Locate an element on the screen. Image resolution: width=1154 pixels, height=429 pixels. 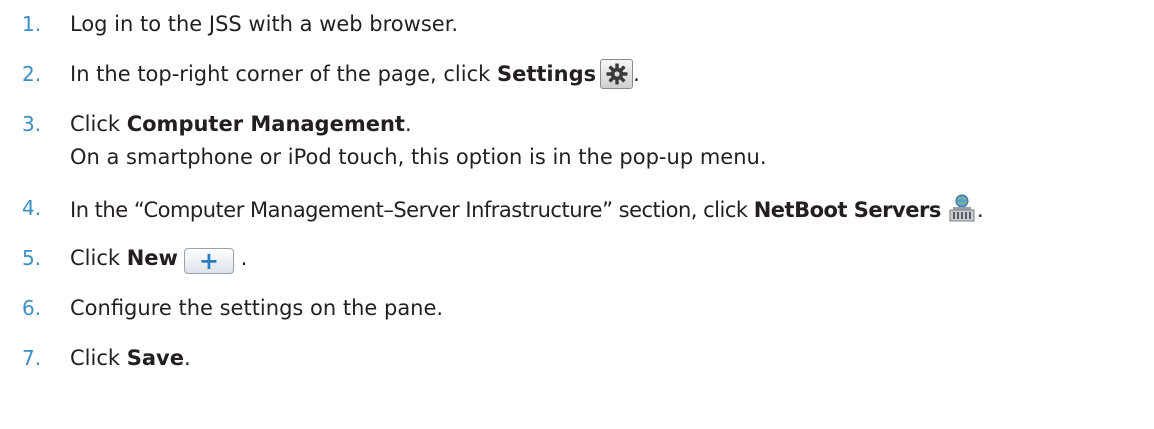
step-text: Click Computer Management. is located at coordinates (241, 124).